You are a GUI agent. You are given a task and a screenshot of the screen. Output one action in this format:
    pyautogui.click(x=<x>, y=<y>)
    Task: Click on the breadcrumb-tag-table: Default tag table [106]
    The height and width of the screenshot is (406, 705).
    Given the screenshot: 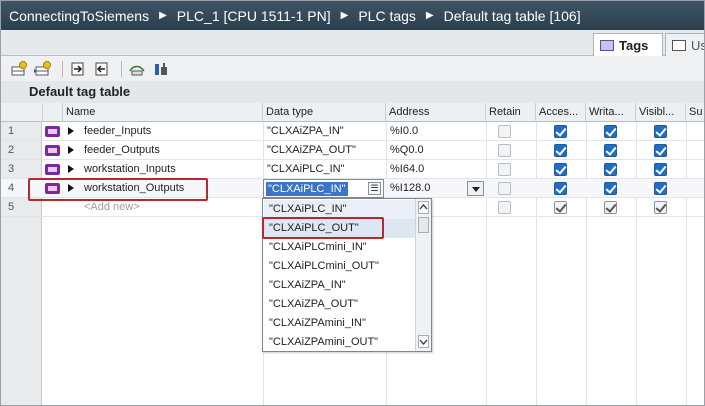 What is the action you would take?
    pyautogui.click(x=512, y=15)
    